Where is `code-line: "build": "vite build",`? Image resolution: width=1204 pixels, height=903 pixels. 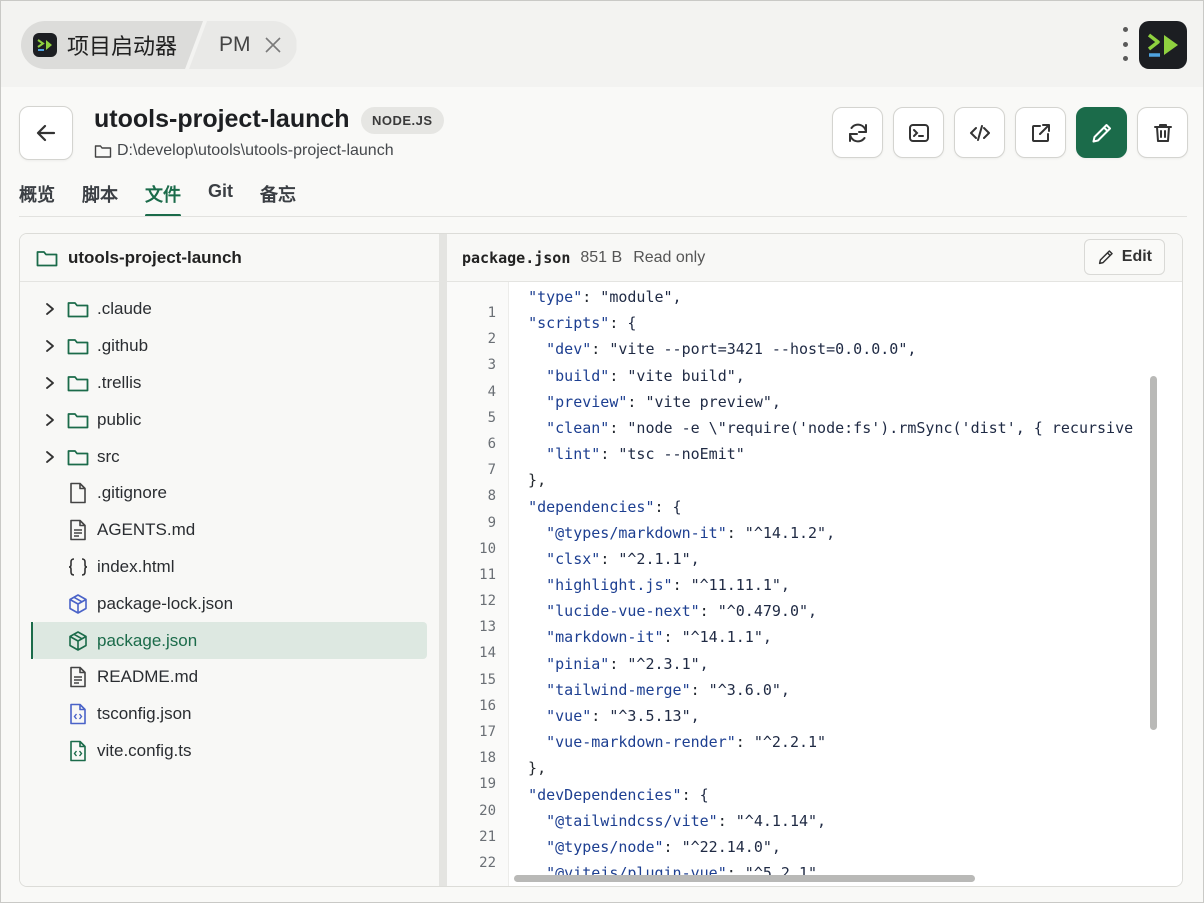 code-line: "build": "vite build", is located at coordinates (645, 375).